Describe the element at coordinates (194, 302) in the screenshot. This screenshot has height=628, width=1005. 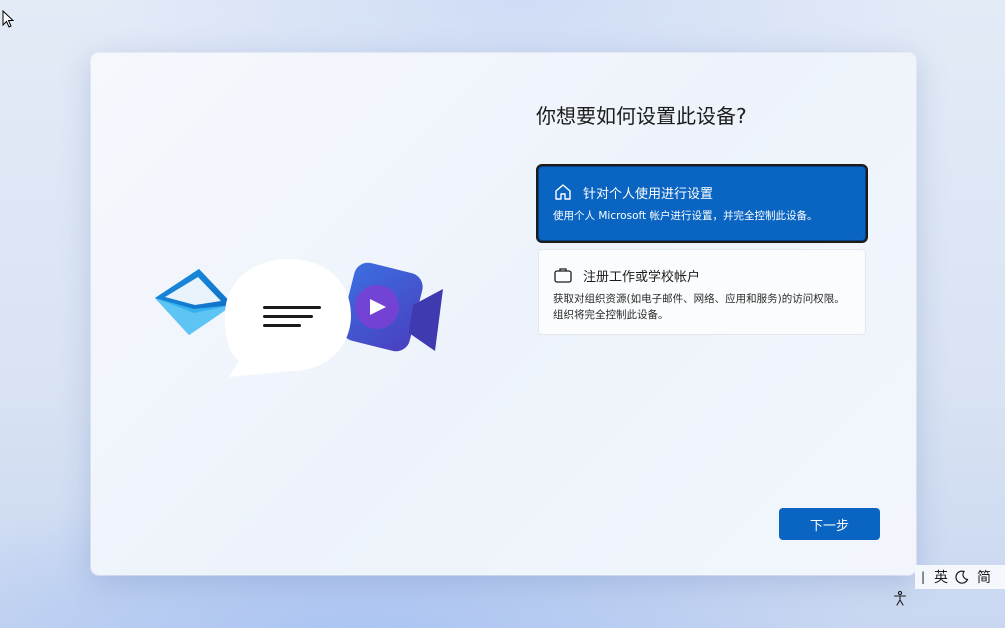
I see `mail-icon` at that location.